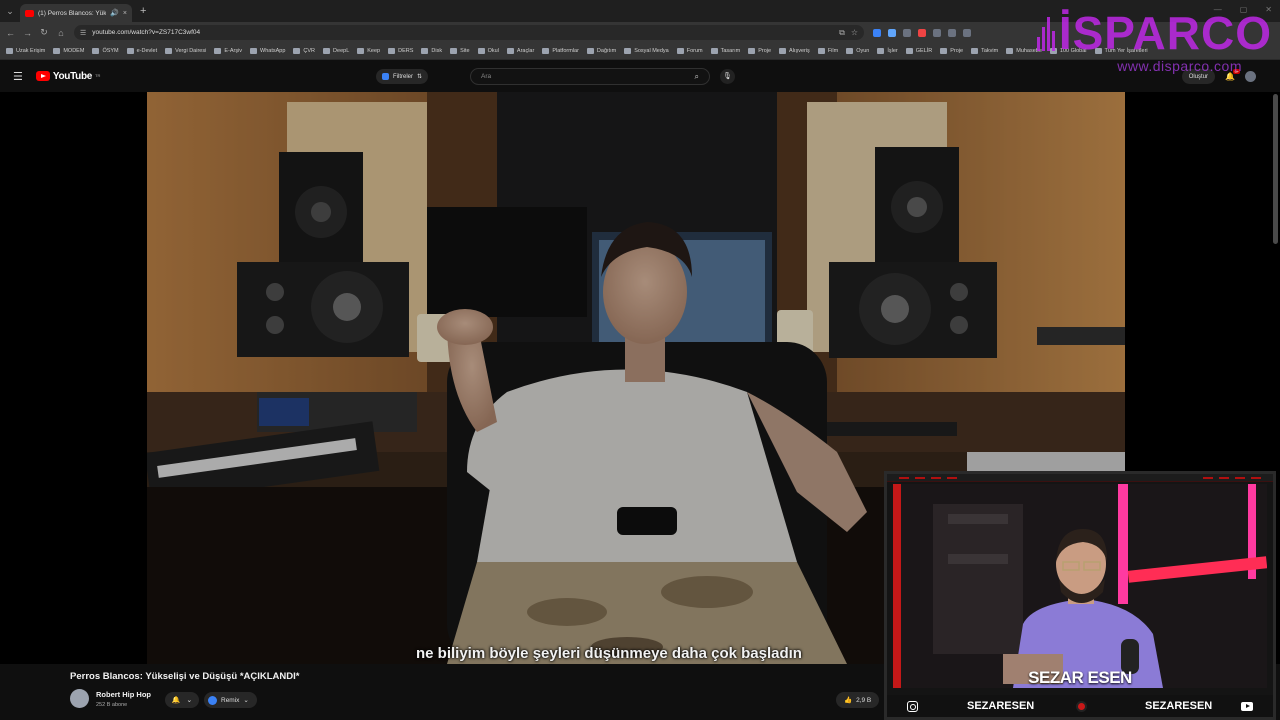 The height and width of the screenshot is (720, 1280). I want to click on create-button: Oluştur, so click(1198, 76).